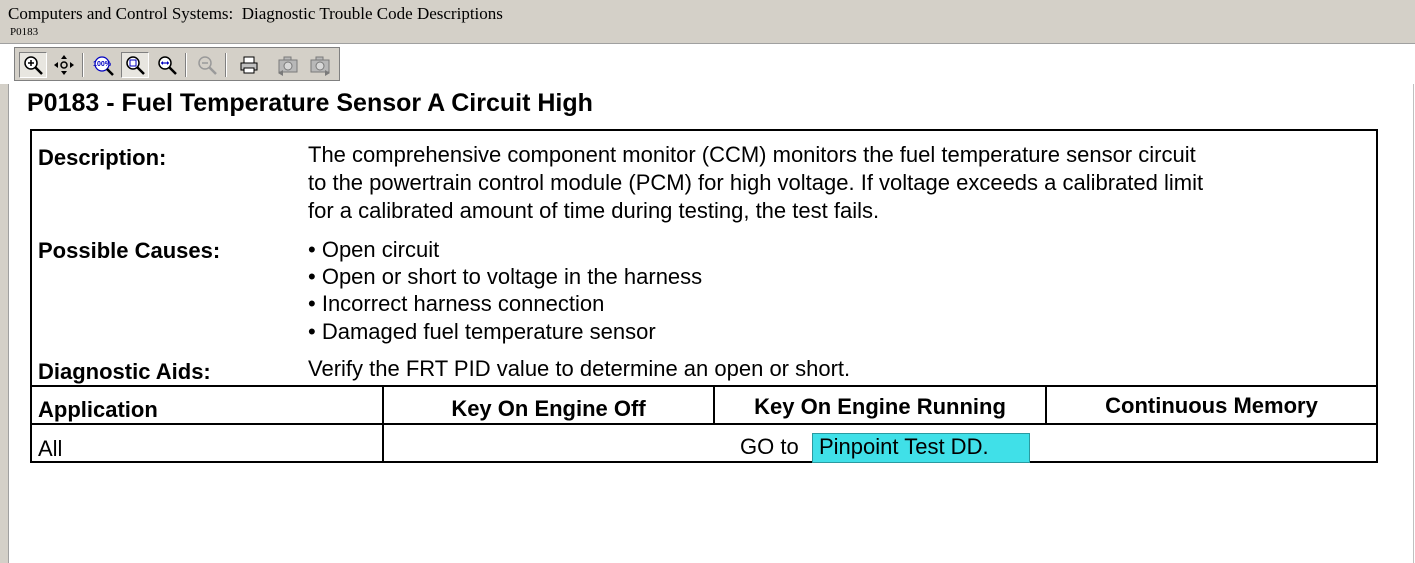 Image resolution: width=1415 pixels, height=563 pixels. I want to click on header-application: Application, so click(98, 409).